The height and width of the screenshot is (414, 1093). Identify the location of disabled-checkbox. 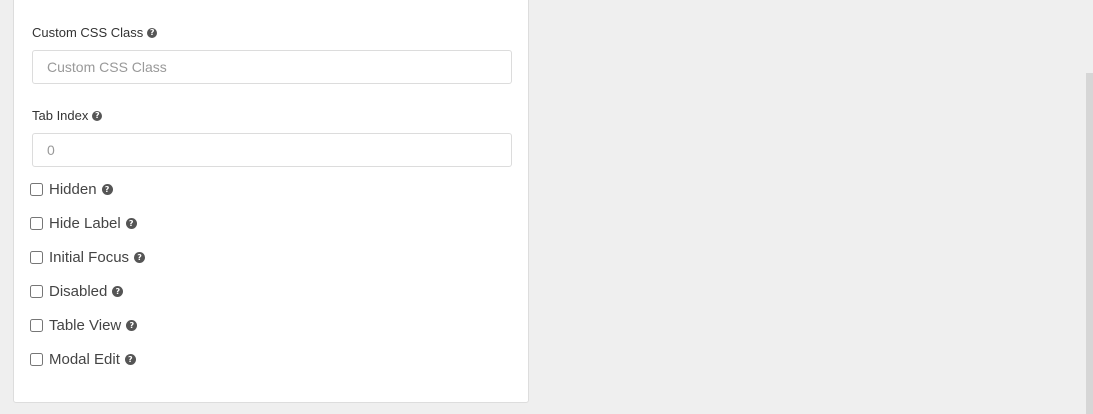
(36, 291).